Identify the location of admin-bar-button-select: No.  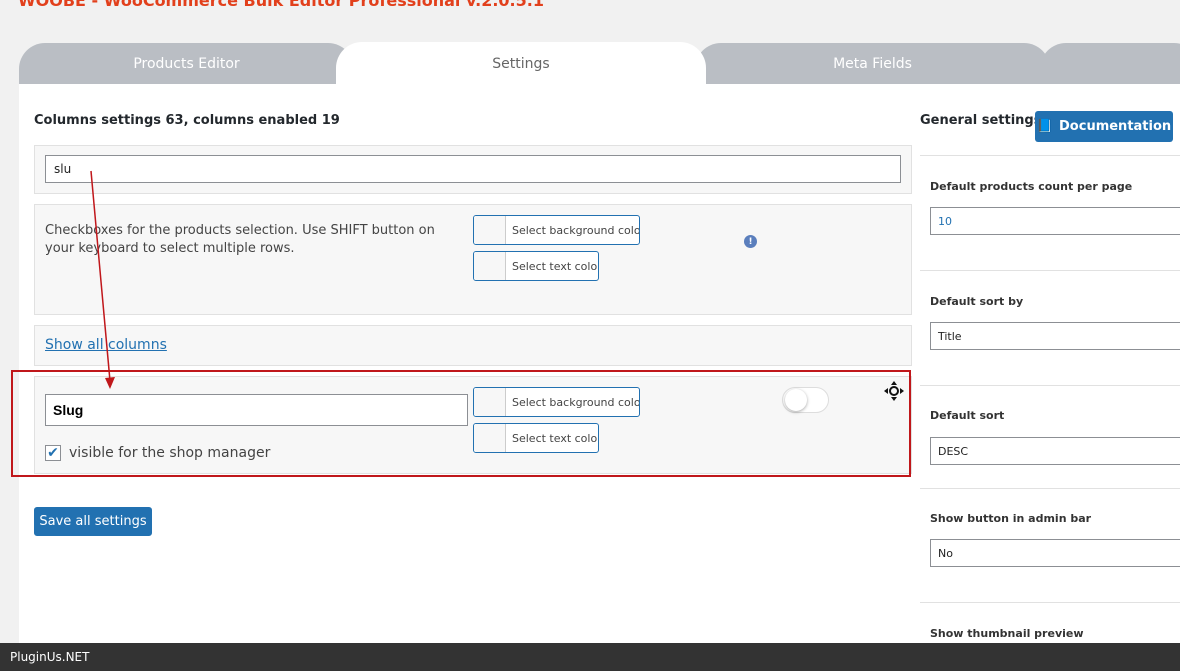
(1055, 553).